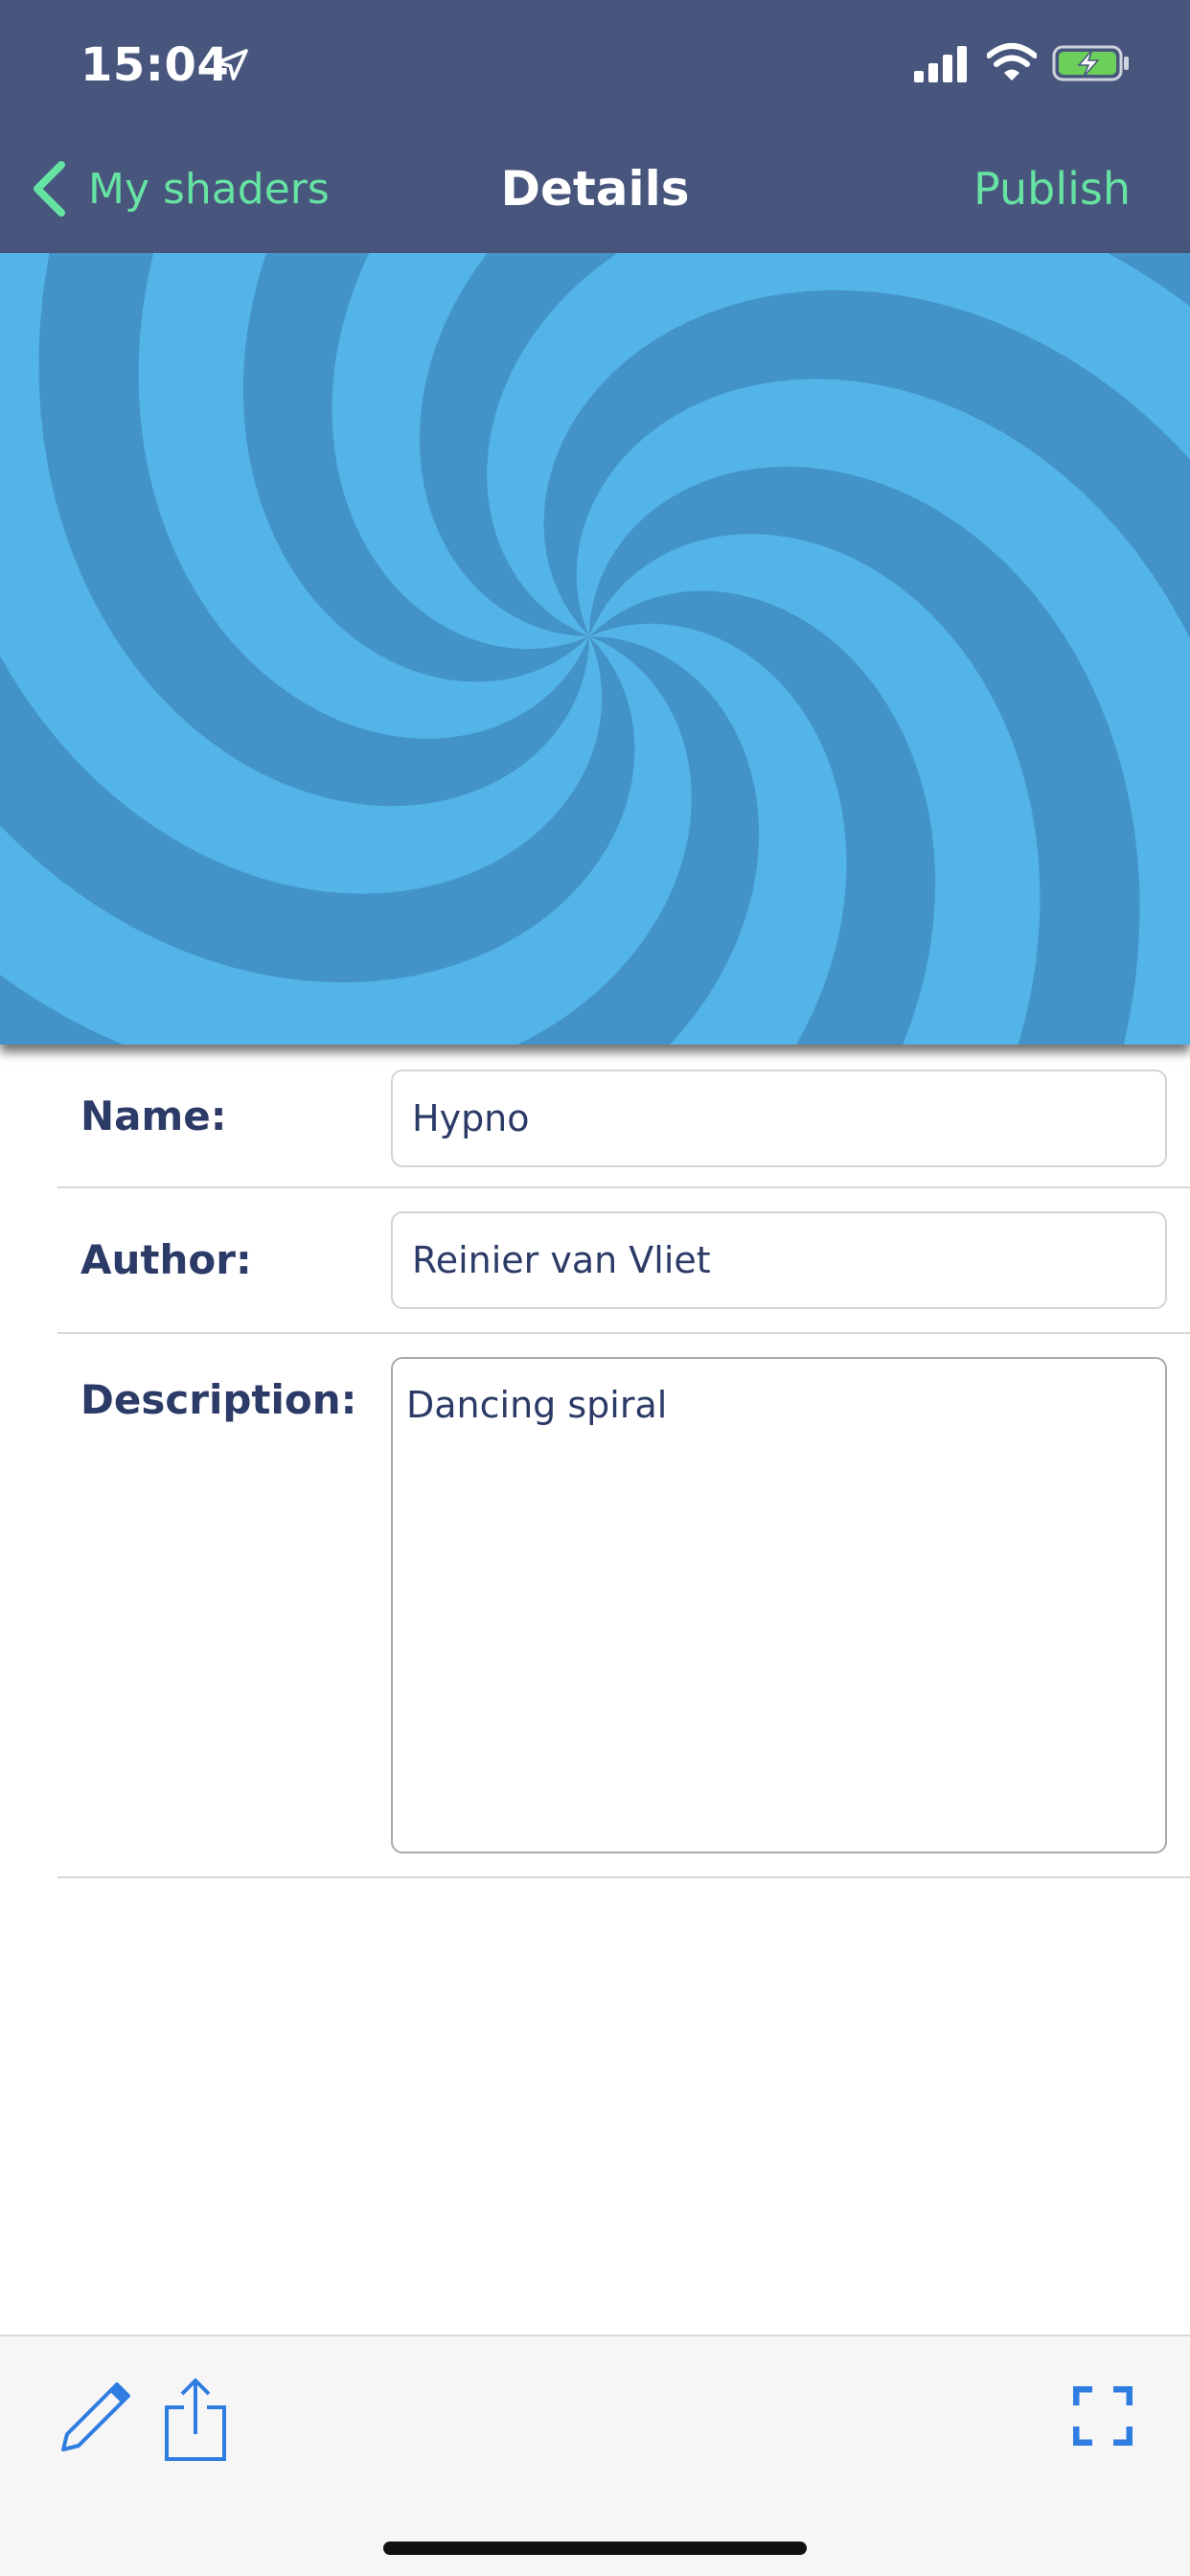 The height and width of the screenshot is (2576, 1190). Describe the element at coordinates (218, 1399) in the screenshot. I see `description-label: Description:` at that location.